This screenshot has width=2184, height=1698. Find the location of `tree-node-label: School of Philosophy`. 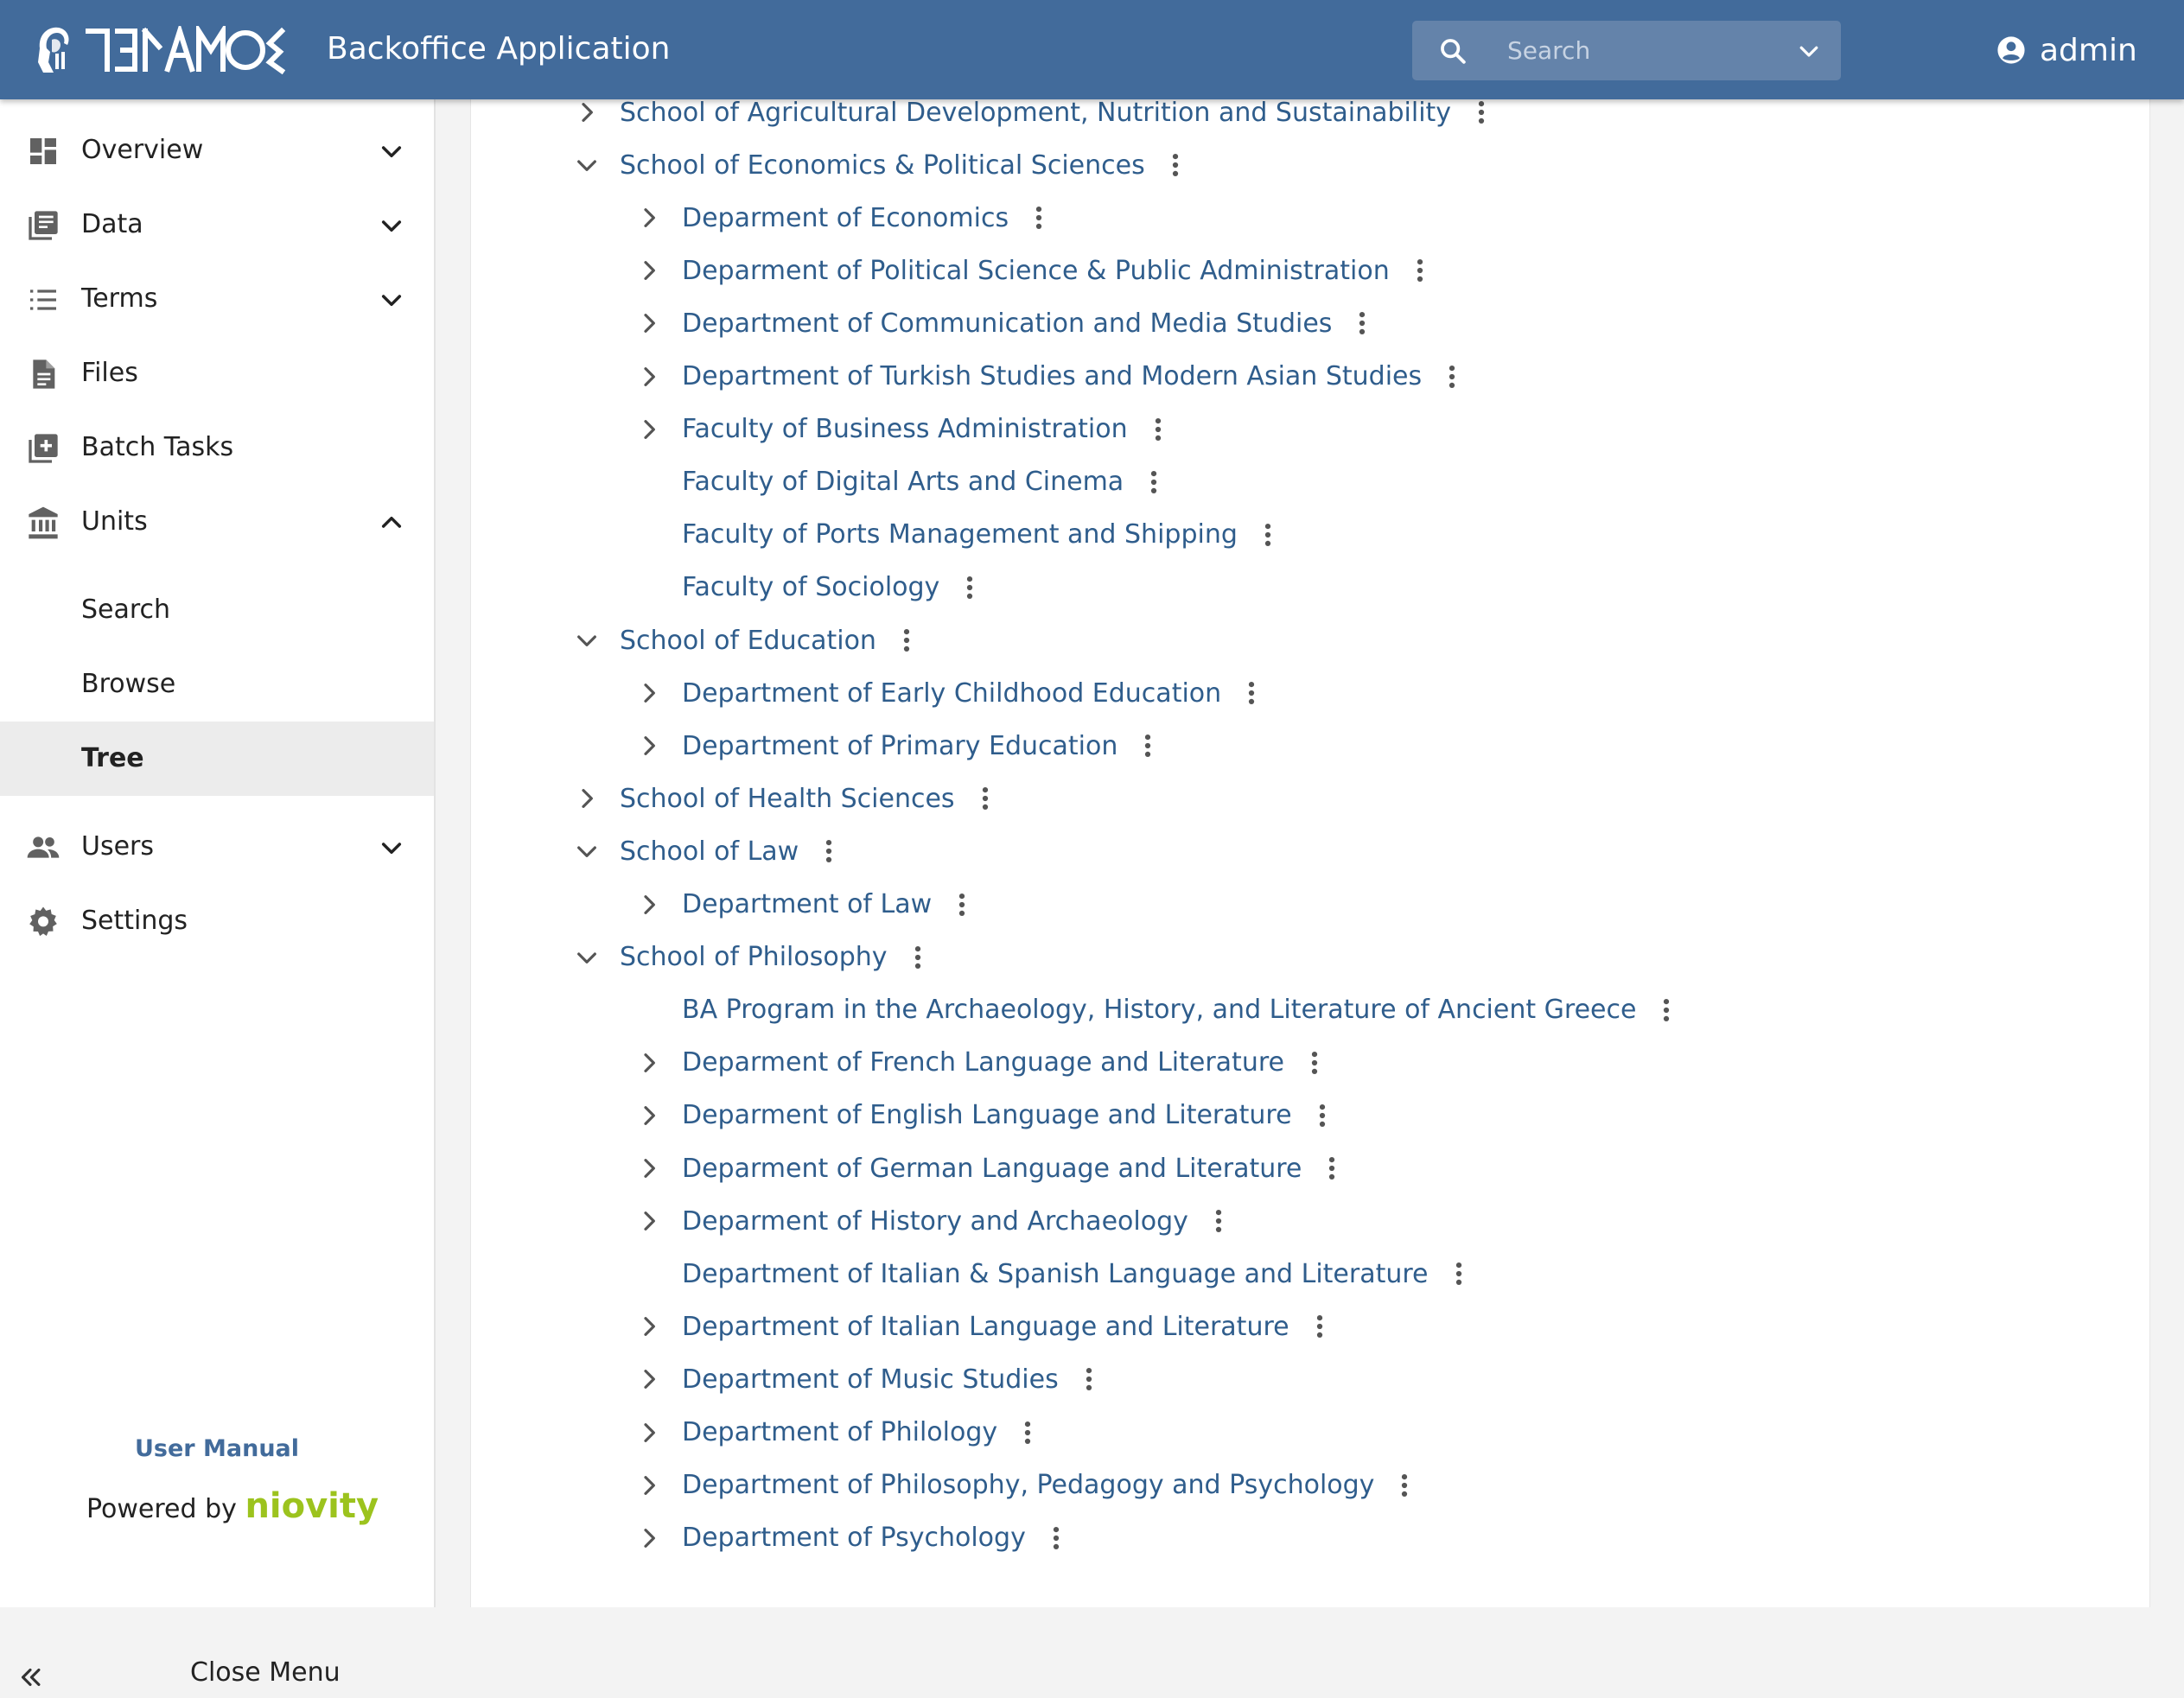

tree-node-label: School of Philosophy is located at coordinates (754, 957).